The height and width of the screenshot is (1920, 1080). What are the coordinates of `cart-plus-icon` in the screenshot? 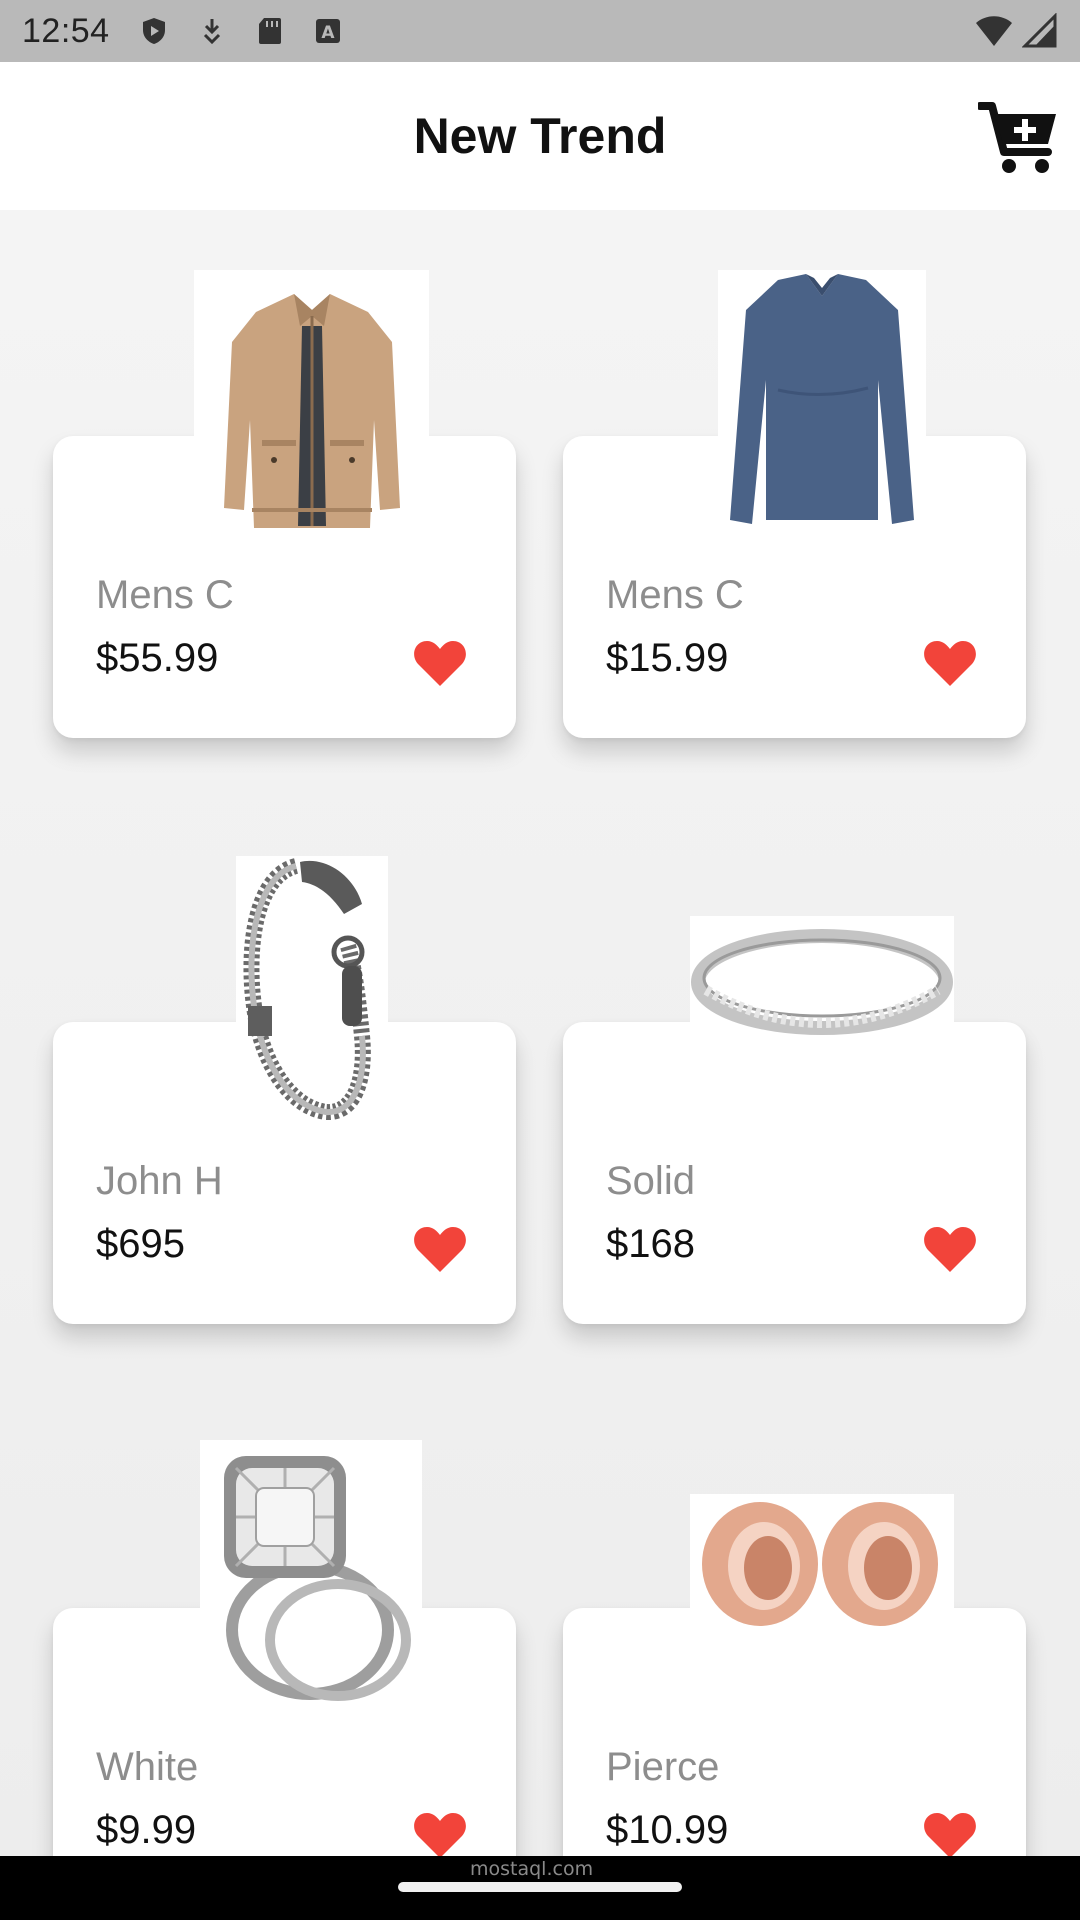 It's located at (1016, 137).